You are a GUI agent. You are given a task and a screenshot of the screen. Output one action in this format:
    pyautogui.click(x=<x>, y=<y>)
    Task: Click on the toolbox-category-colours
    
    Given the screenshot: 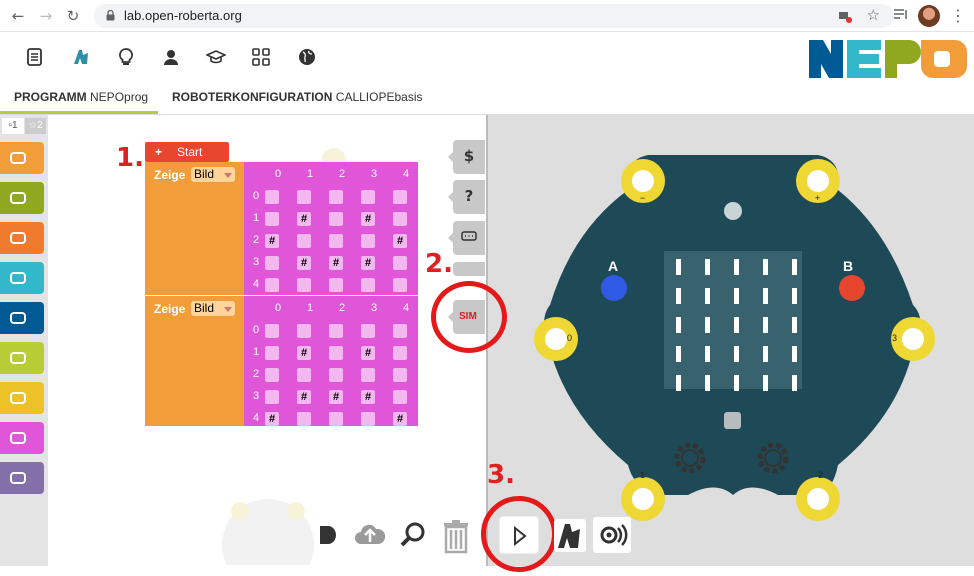 What is the action you would take?
    pyautogui.click(x=22, y=398)
    